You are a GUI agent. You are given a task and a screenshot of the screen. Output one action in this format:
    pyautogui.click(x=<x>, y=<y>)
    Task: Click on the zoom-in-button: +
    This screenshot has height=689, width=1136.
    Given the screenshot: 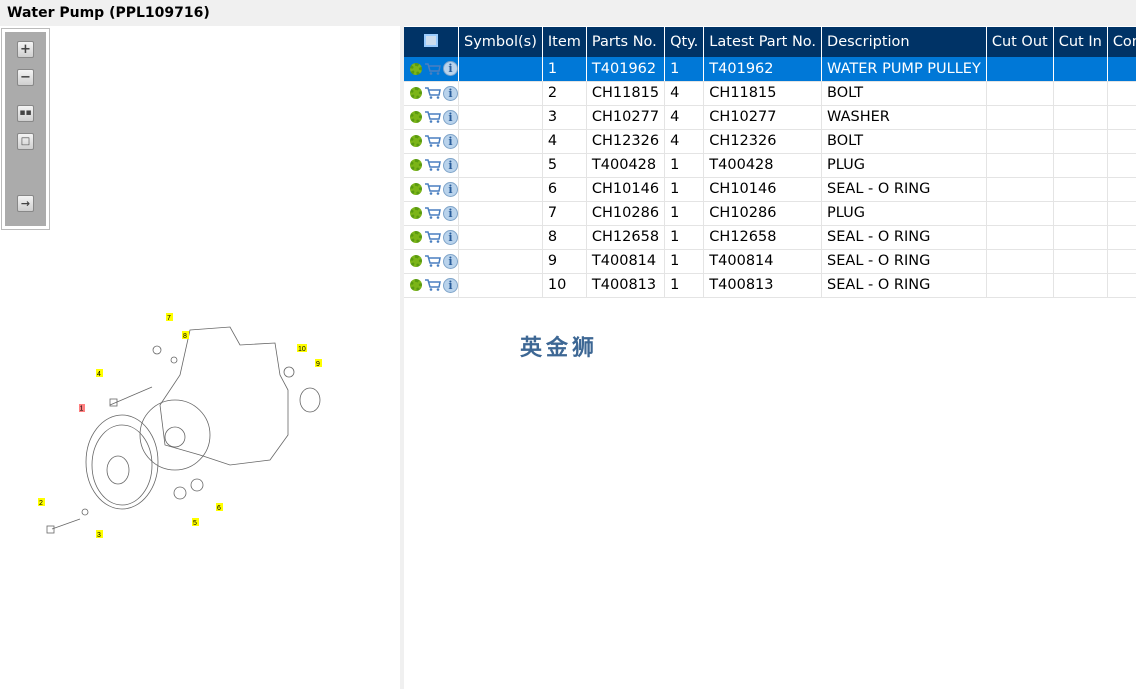 What is the action you would take?
    pyautogui.click(x=25, y=49)
    